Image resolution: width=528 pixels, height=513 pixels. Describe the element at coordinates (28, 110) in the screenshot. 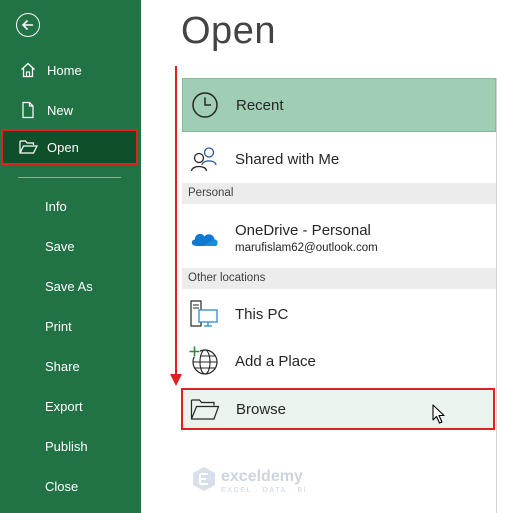

I see `new-document-icon` at that location.